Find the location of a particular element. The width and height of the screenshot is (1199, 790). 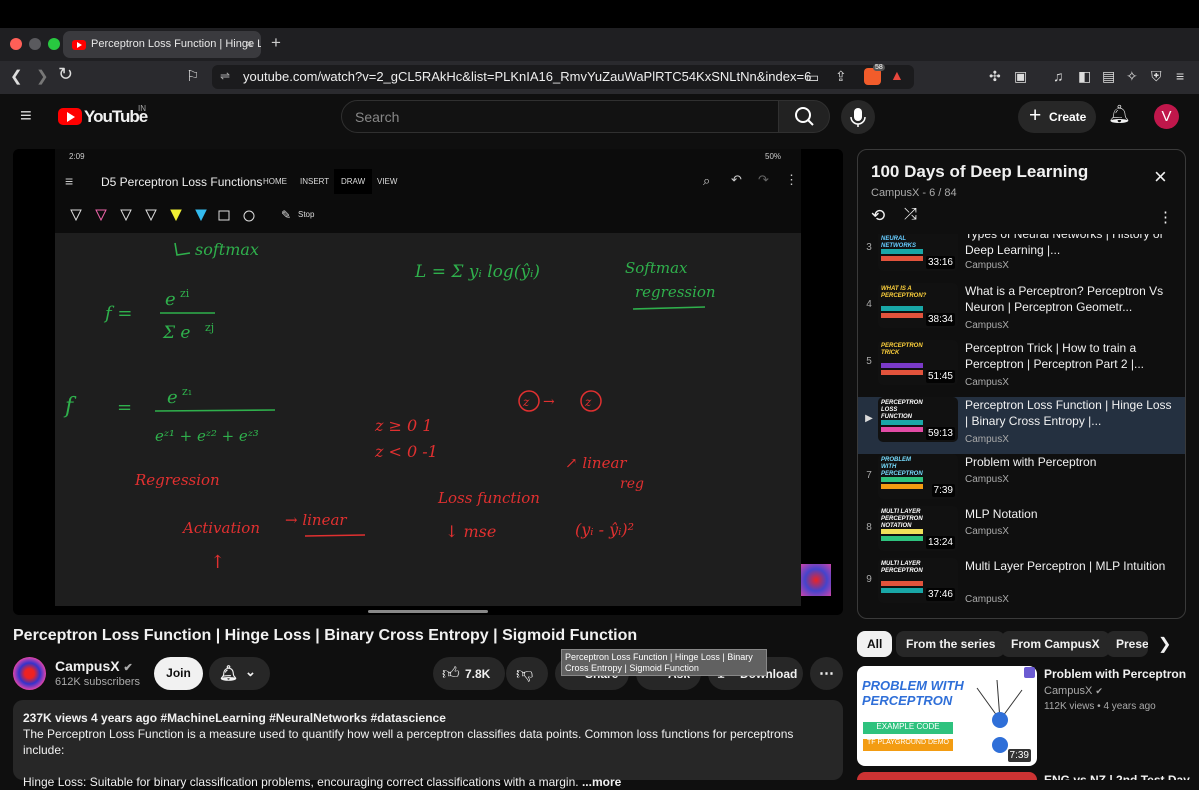

chevron-down-icon: ⌄ is located at coordinates (250, 671).